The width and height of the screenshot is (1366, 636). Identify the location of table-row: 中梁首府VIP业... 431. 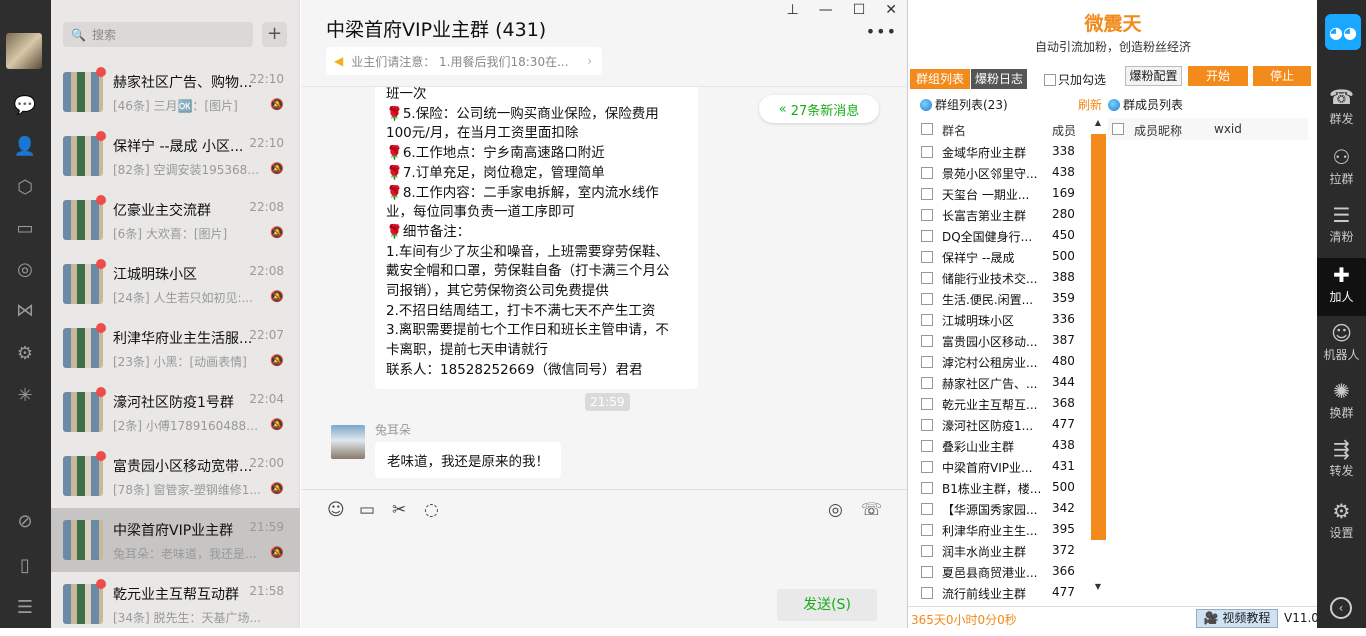
(1003, 467).